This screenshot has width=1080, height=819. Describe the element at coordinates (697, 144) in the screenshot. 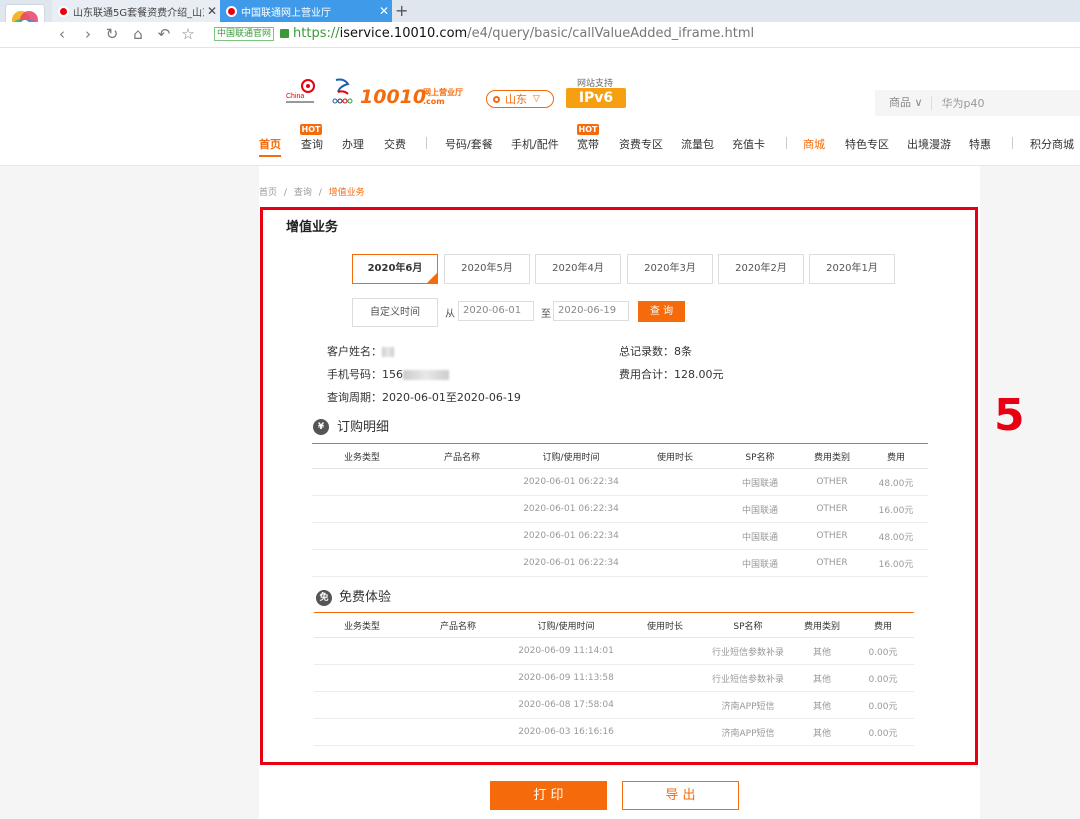

I see `nav-data-pack: 流量包` at that location.